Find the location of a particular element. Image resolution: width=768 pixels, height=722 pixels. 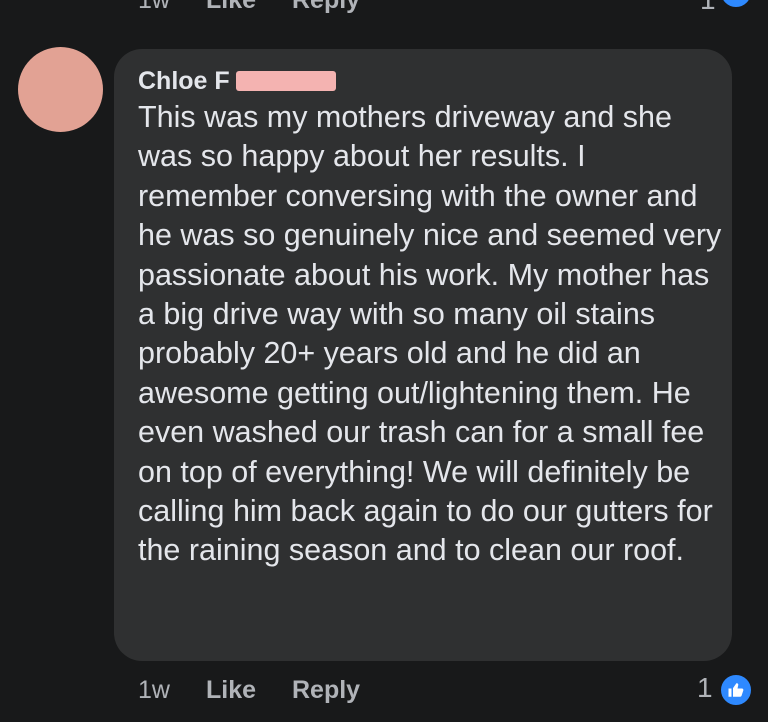

comment-actions: 1w Like Reply 1 is located at coordinates (384, 692).